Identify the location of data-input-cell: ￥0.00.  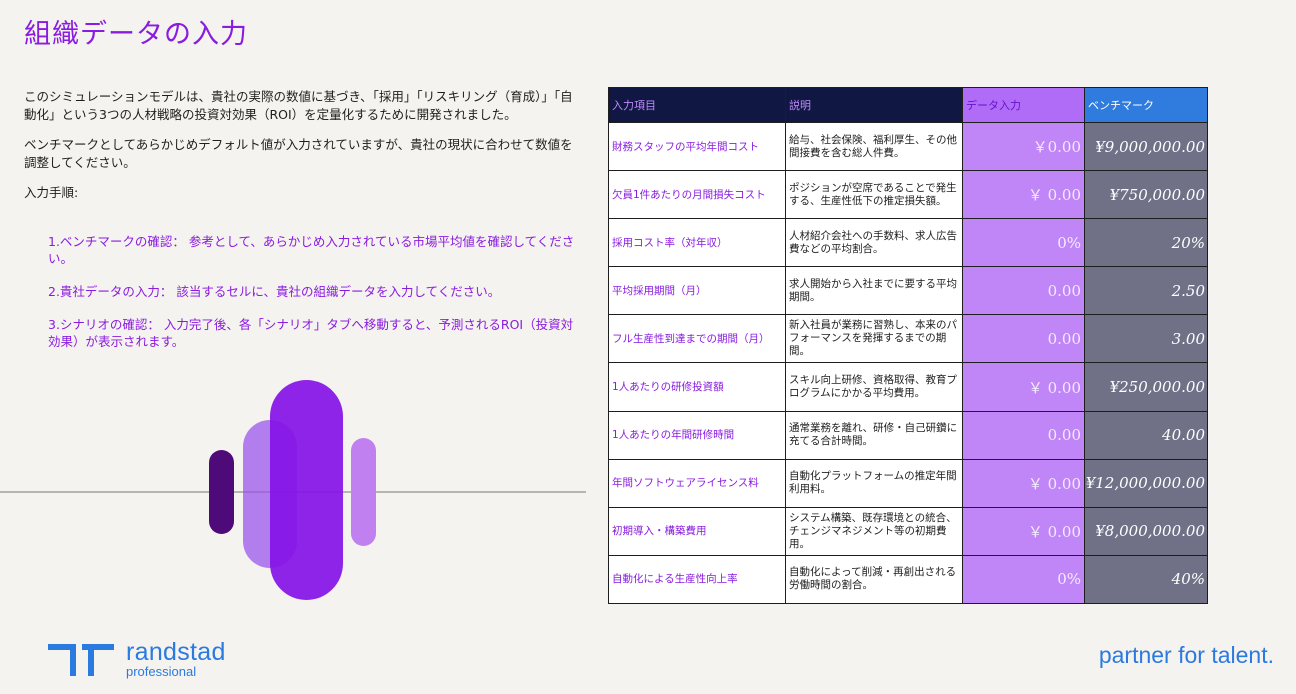
(1023, 146).